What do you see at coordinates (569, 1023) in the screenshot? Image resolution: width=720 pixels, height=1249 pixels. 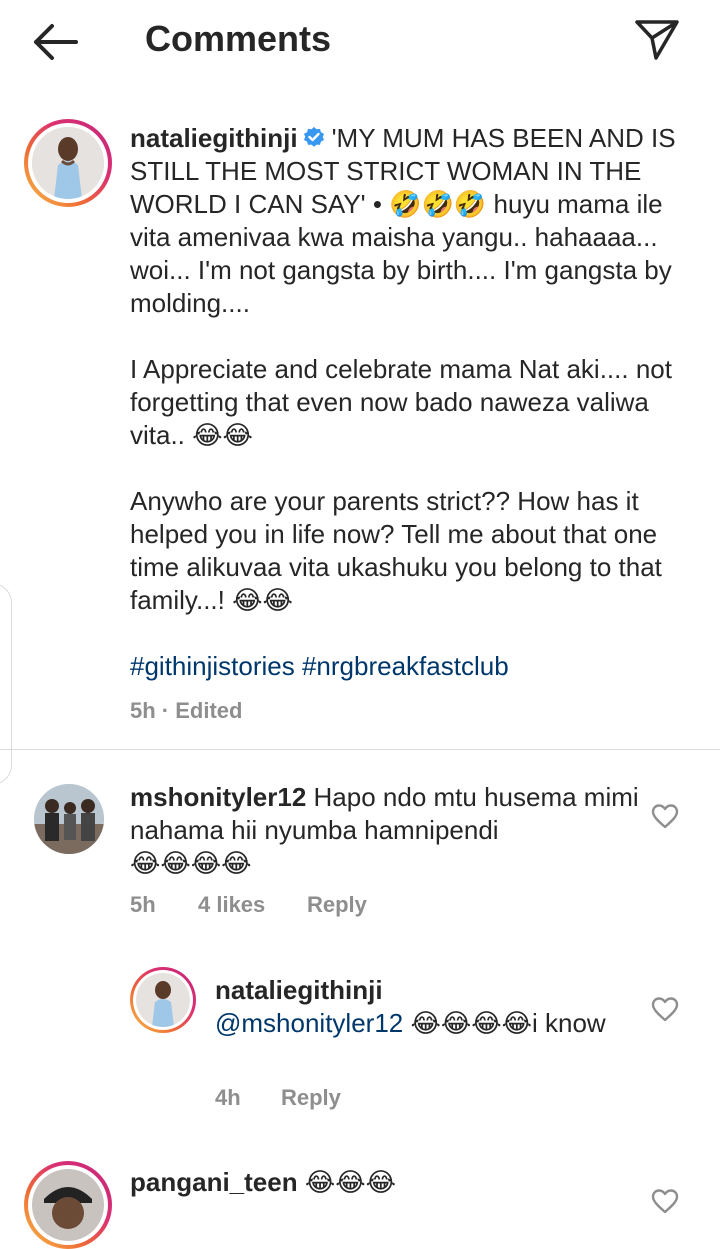 I see `comment-text: i know` at bounding box center [569, 1023].